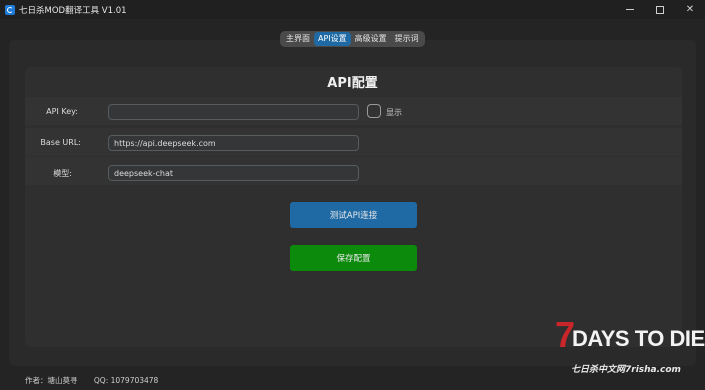  I want to click on logo-site-text: 七日杀中文网7risha.com, so click(626, 370).